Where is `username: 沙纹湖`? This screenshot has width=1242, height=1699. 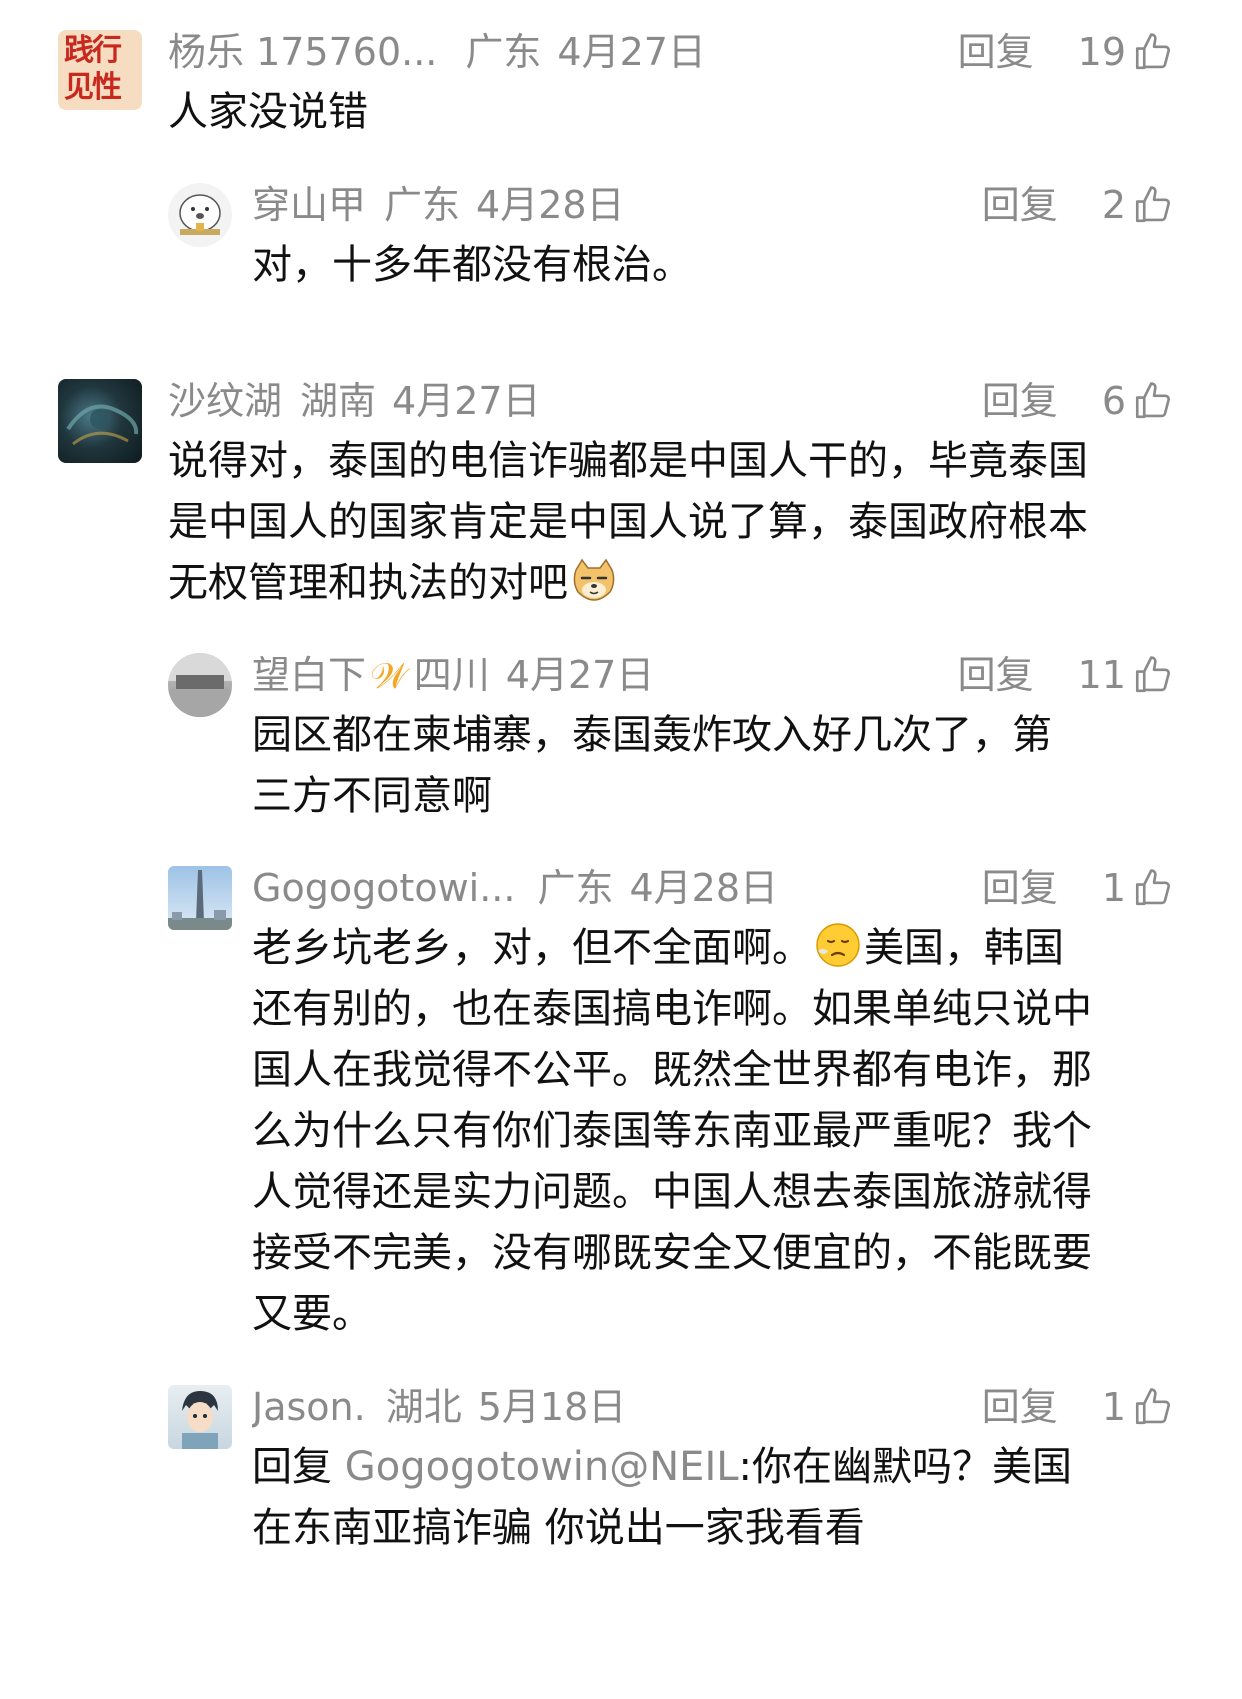 username: 沙纹湖 is located at coordinates (225, 401).